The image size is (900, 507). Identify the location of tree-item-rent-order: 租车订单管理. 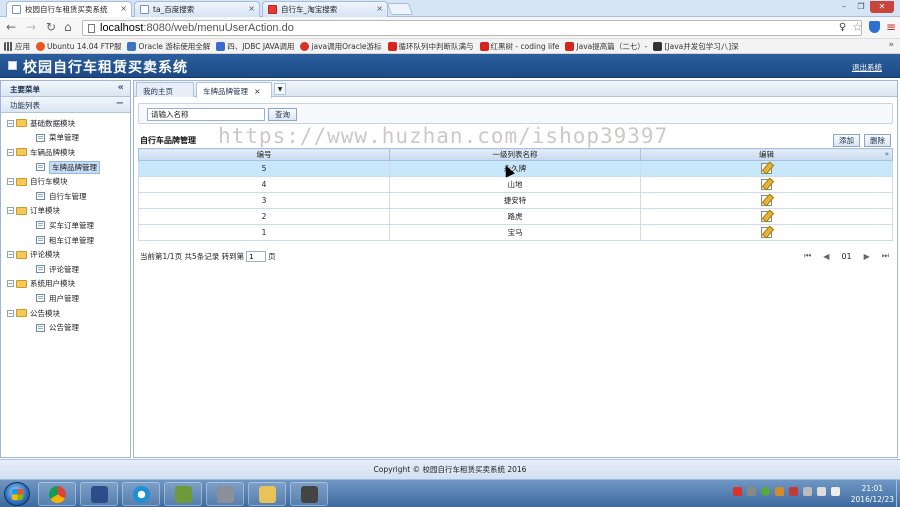
(68, 240).